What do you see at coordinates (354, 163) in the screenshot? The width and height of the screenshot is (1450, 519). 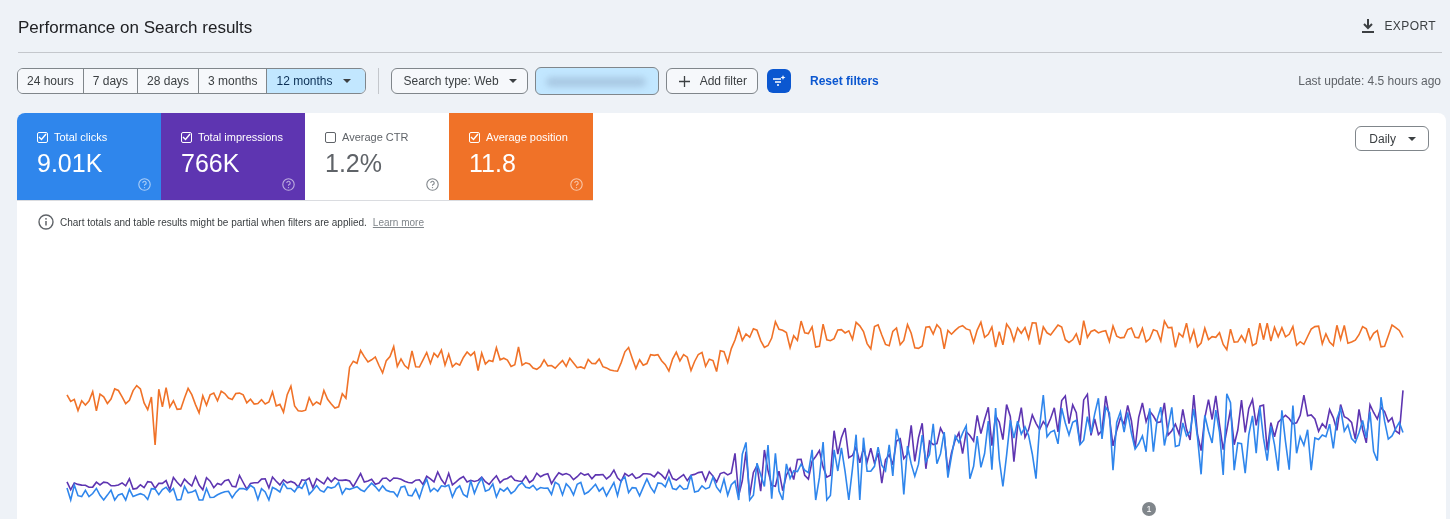 I see `metric-value: 1.2%` at bounding box center [354, 163].